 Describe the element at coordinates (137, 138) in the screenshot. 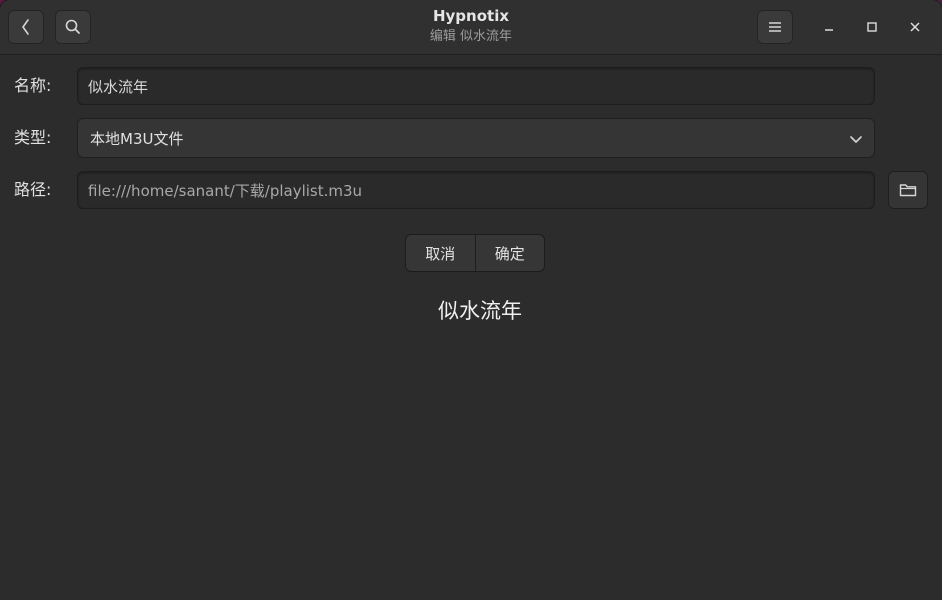

I see `type-dropdown-value: 本地M3U文件` at that location.